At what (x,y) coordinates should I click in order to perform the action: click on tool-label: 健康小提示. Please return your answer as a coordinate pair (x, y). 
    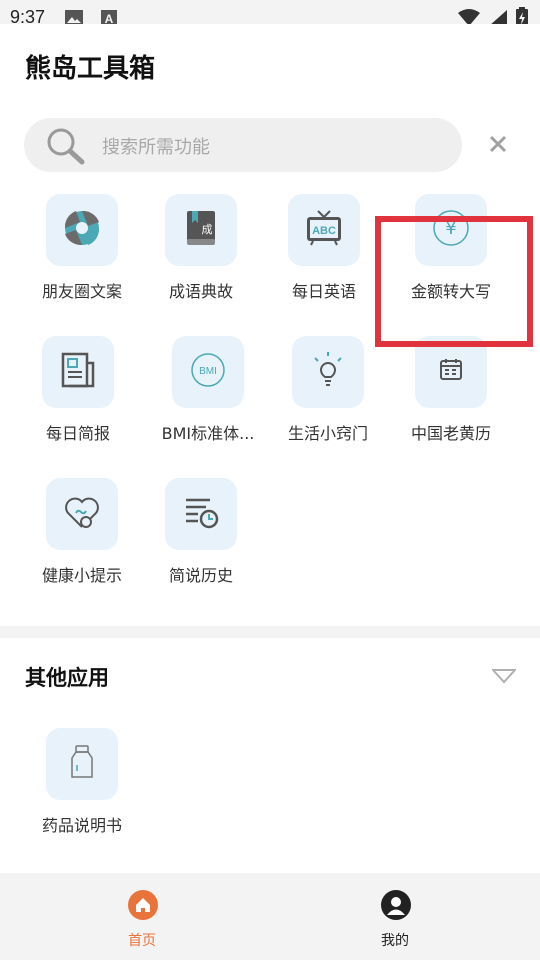
    Looking at the image, I should click on (81, 575).